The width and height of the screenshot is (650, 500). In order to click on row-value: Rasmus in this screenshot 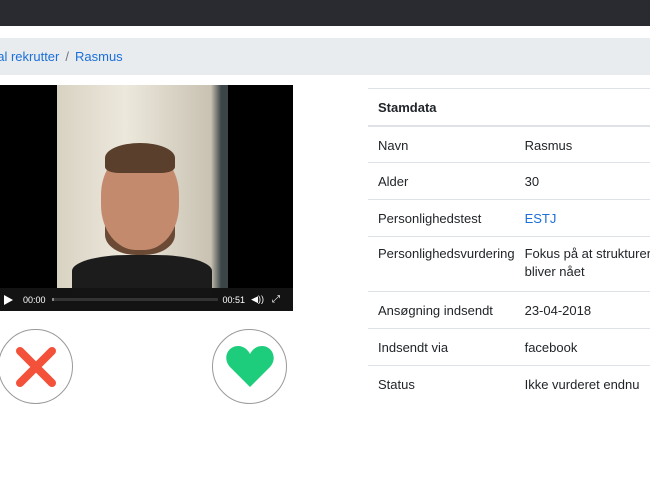, I will do `click(587, 144)`.